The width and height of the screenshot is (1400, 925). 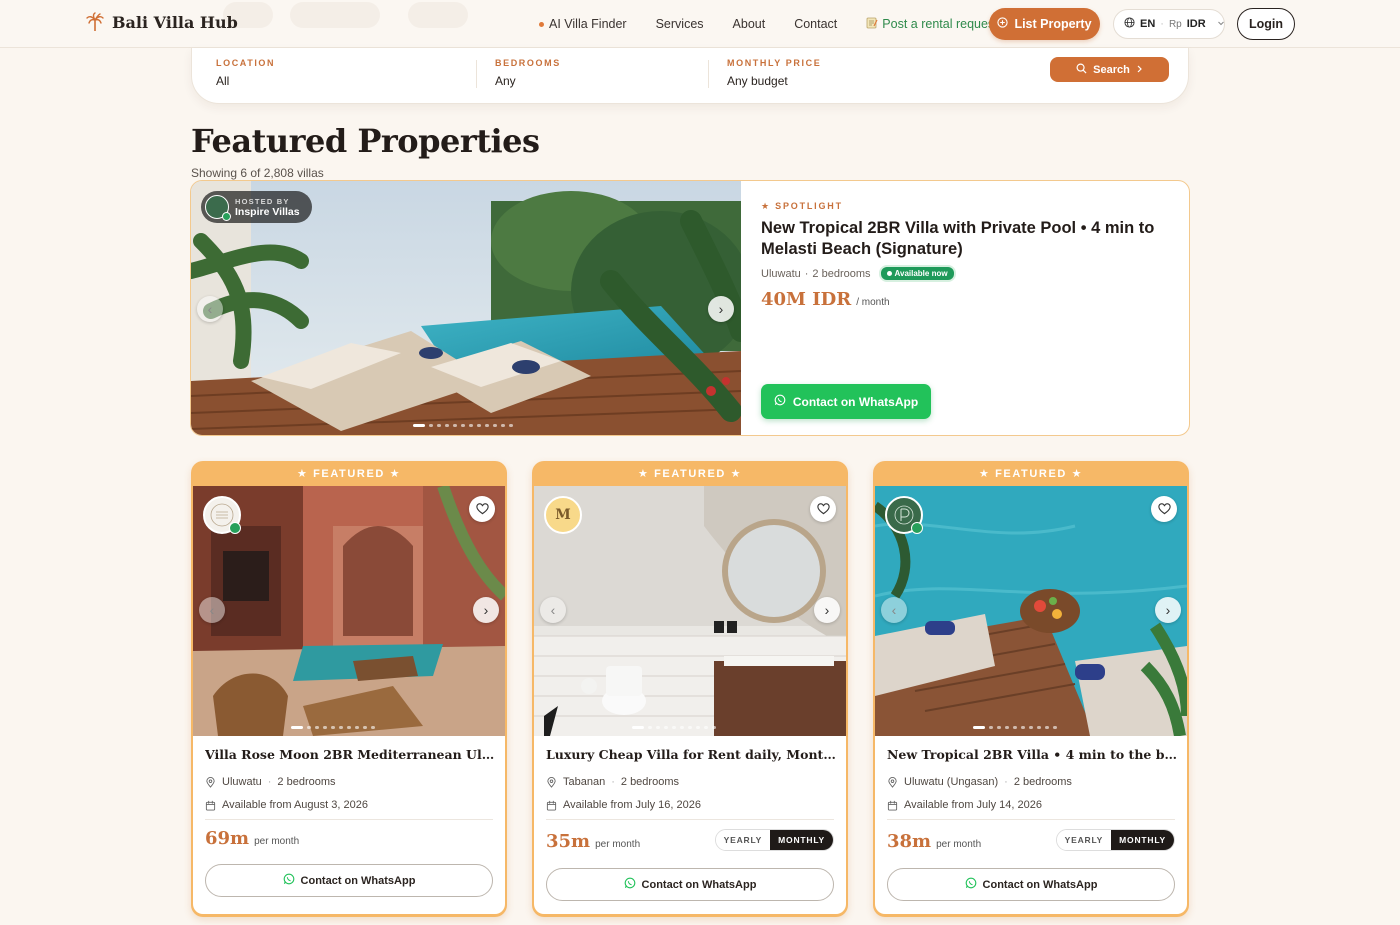 I want to click on nav-services: Services, so click(x=680, y=24).